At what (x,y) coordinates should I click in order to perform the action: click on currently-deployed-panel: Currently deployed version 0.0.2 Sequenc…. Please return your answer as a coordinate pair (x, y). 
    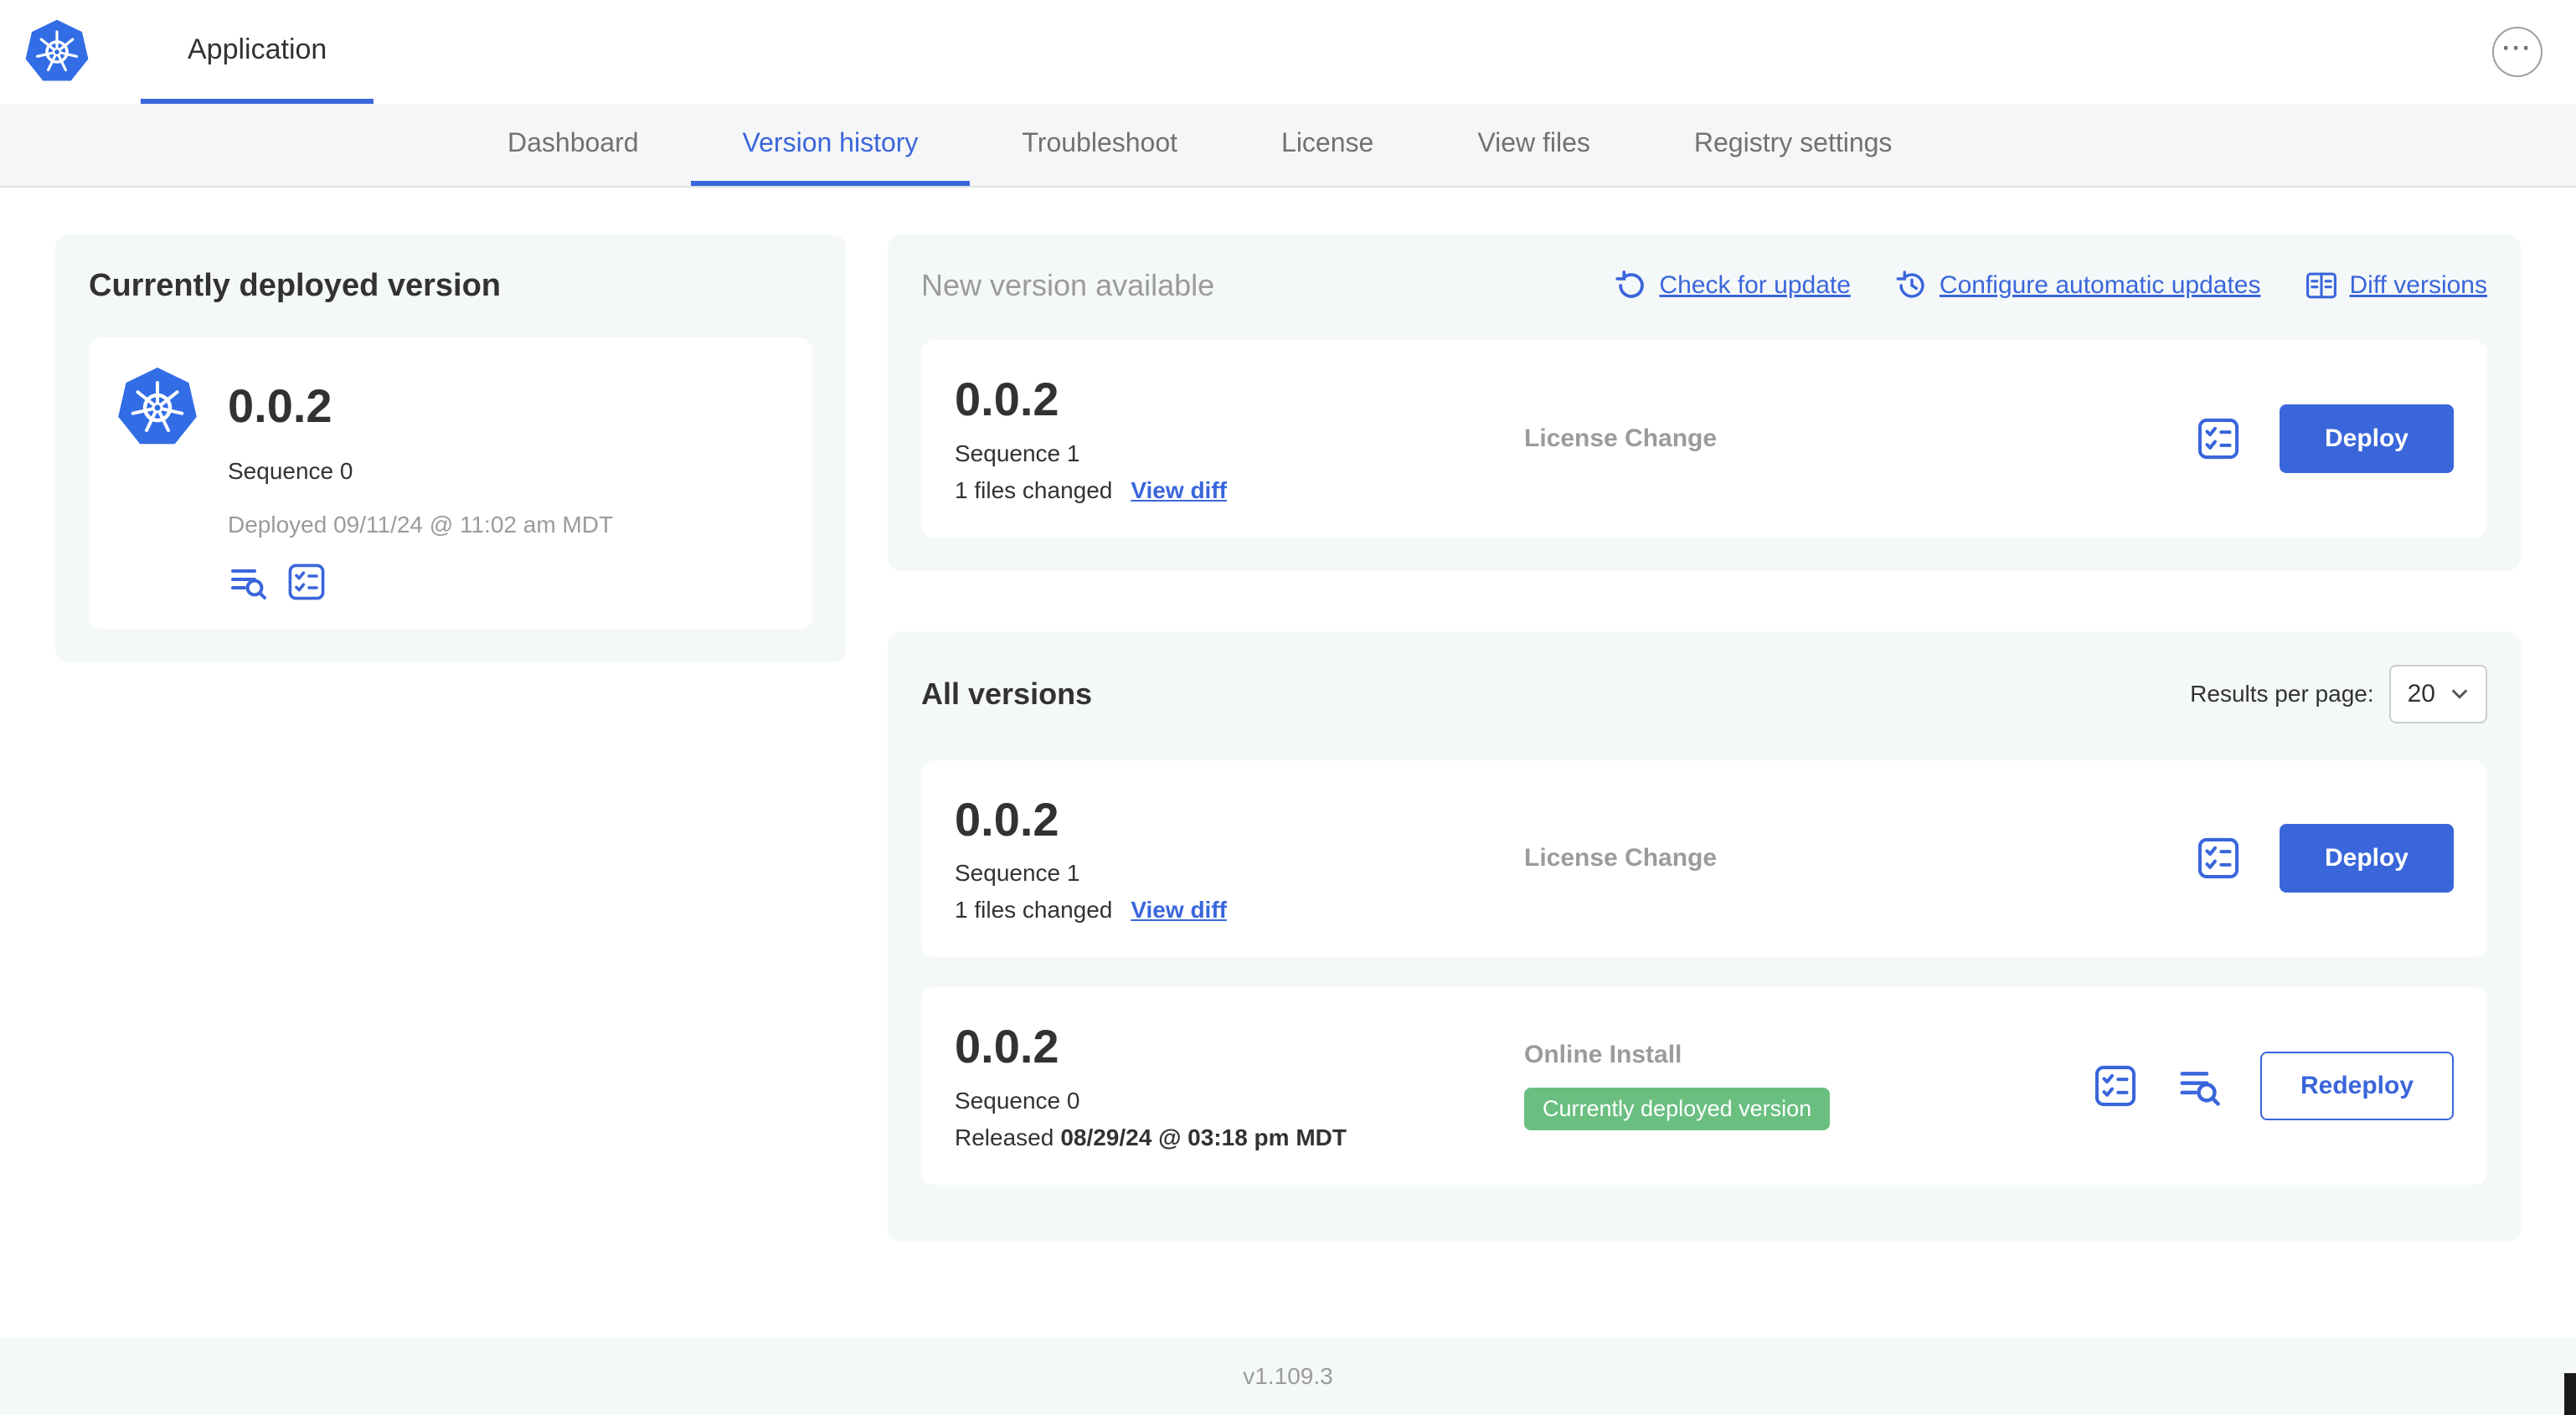
    Looking at the image, I should click on (450, 448).